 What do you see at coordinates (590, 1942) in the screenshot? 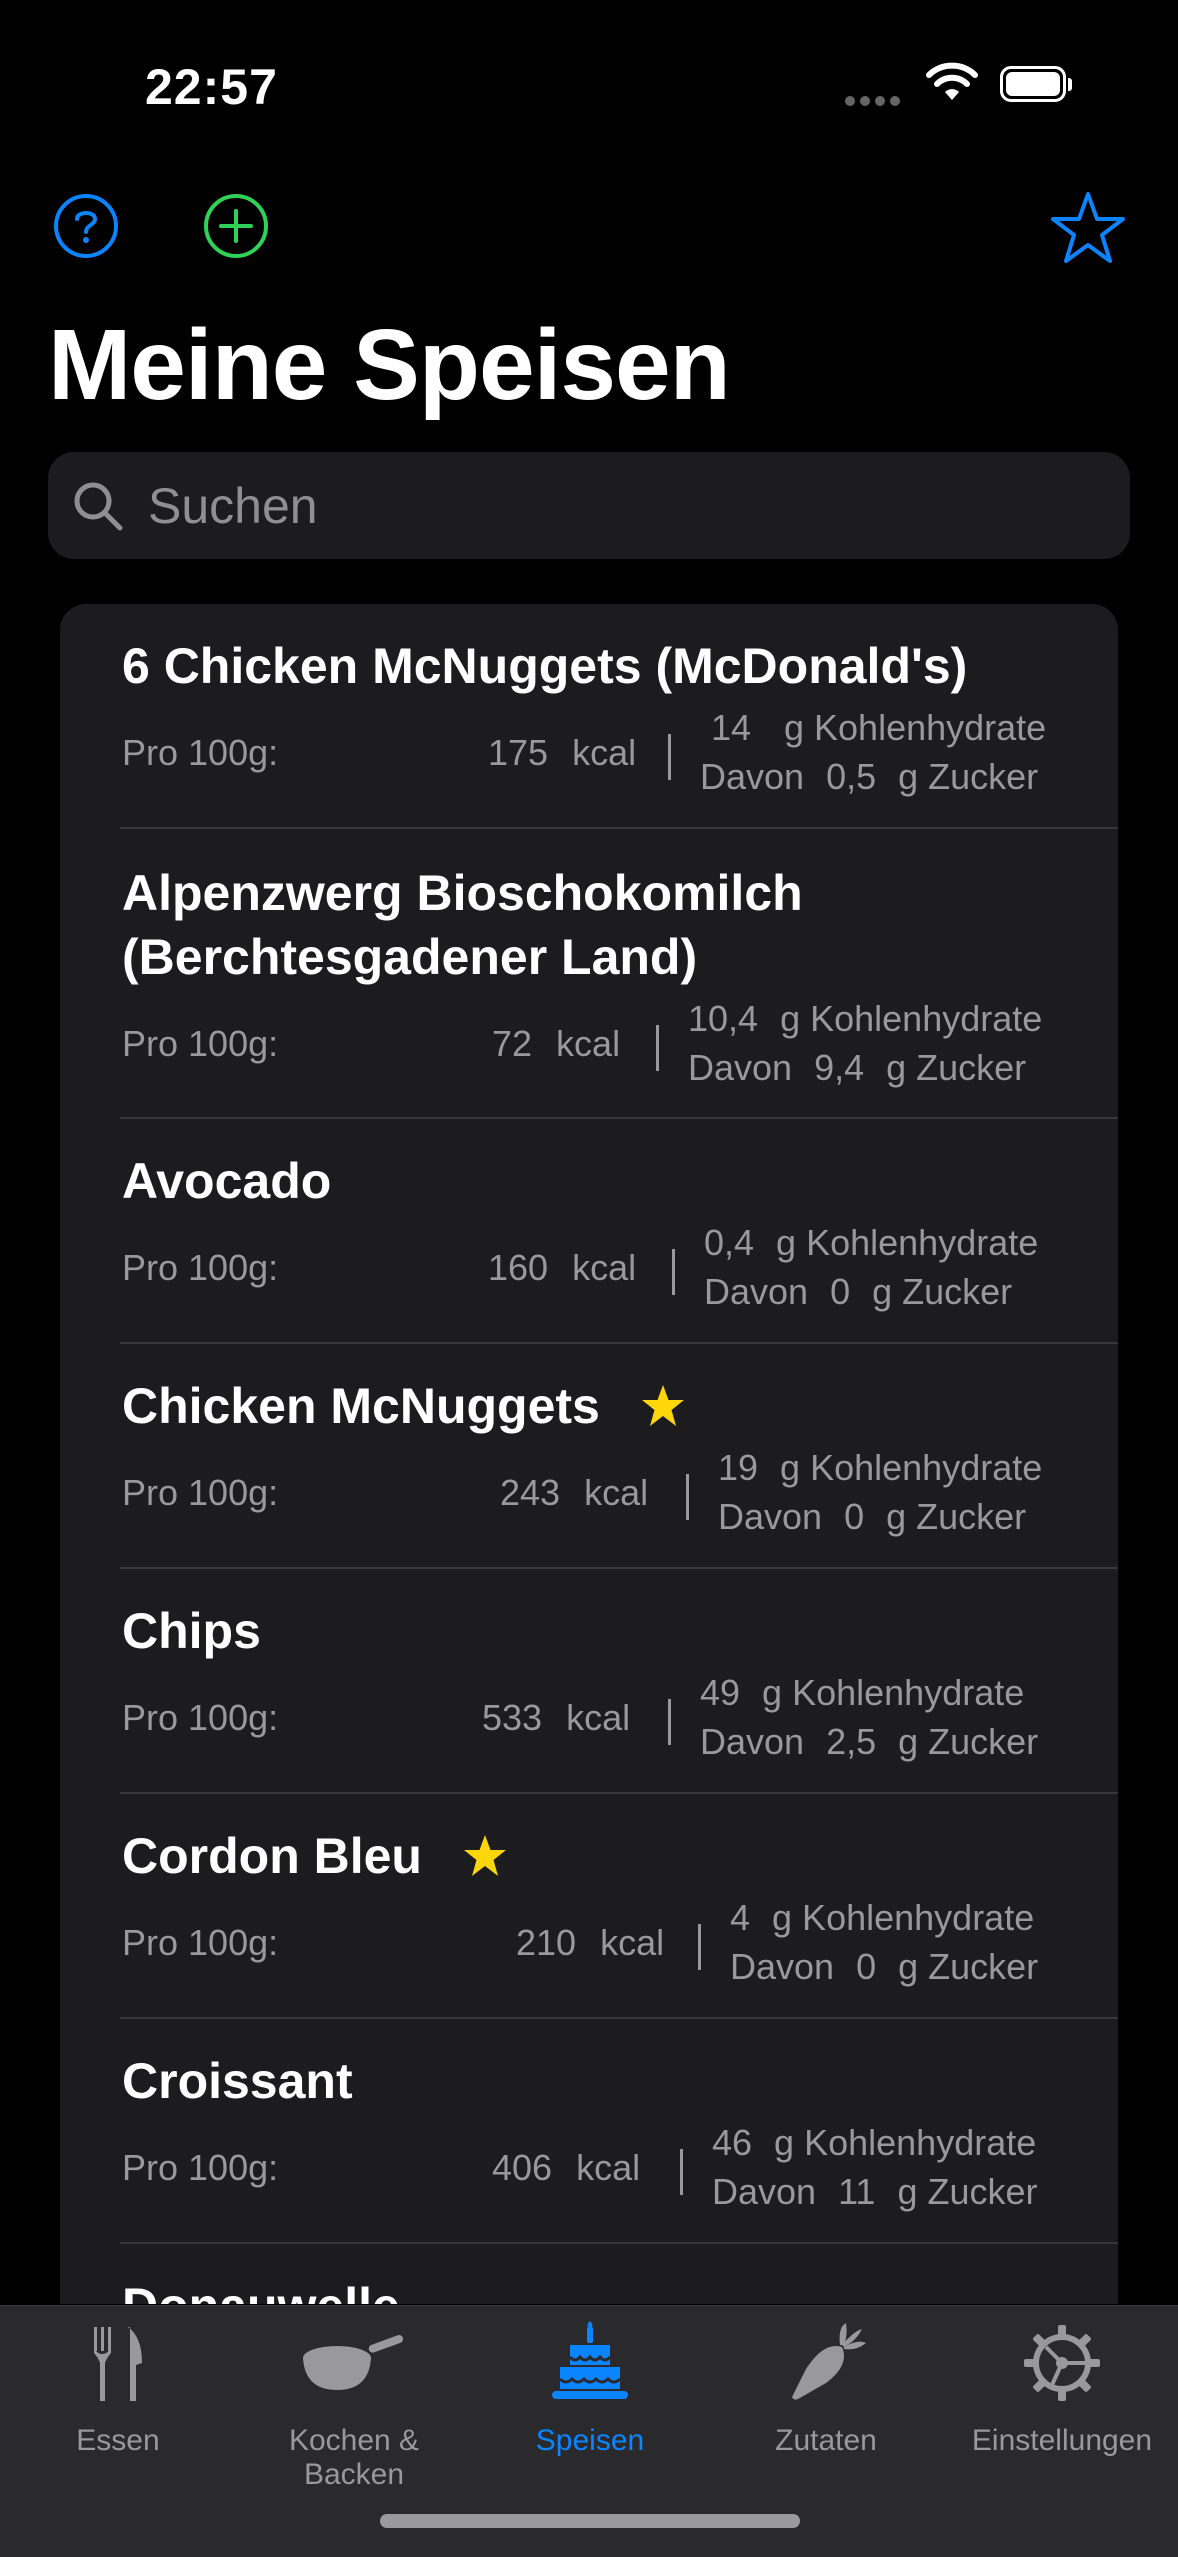
I see `kcal-value: 210 kcal` at bounding box center [590, 1942].